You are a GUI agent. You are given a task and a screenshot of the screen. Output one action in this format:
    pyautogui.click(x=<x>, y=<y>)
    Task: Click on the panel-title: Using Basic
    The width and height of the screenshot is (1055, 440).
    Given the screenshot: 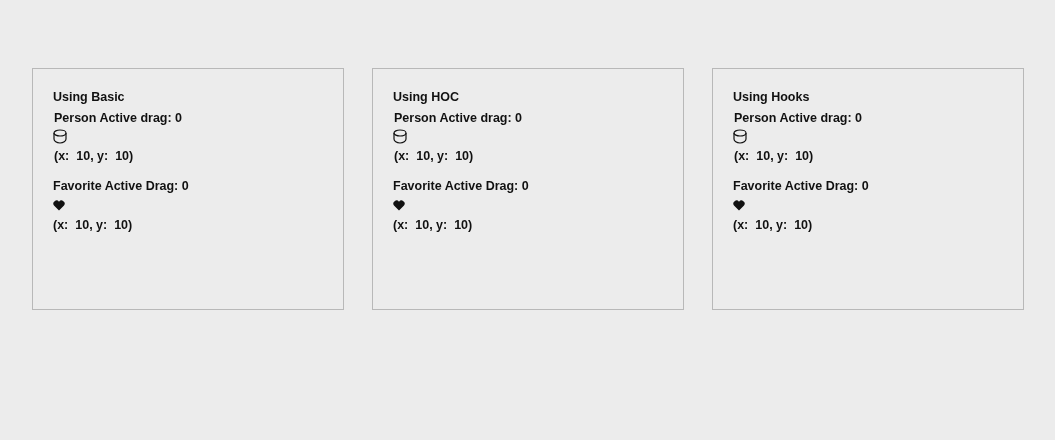 What is the action you would take?
    pyautogui.click(x=89, y=97)
    